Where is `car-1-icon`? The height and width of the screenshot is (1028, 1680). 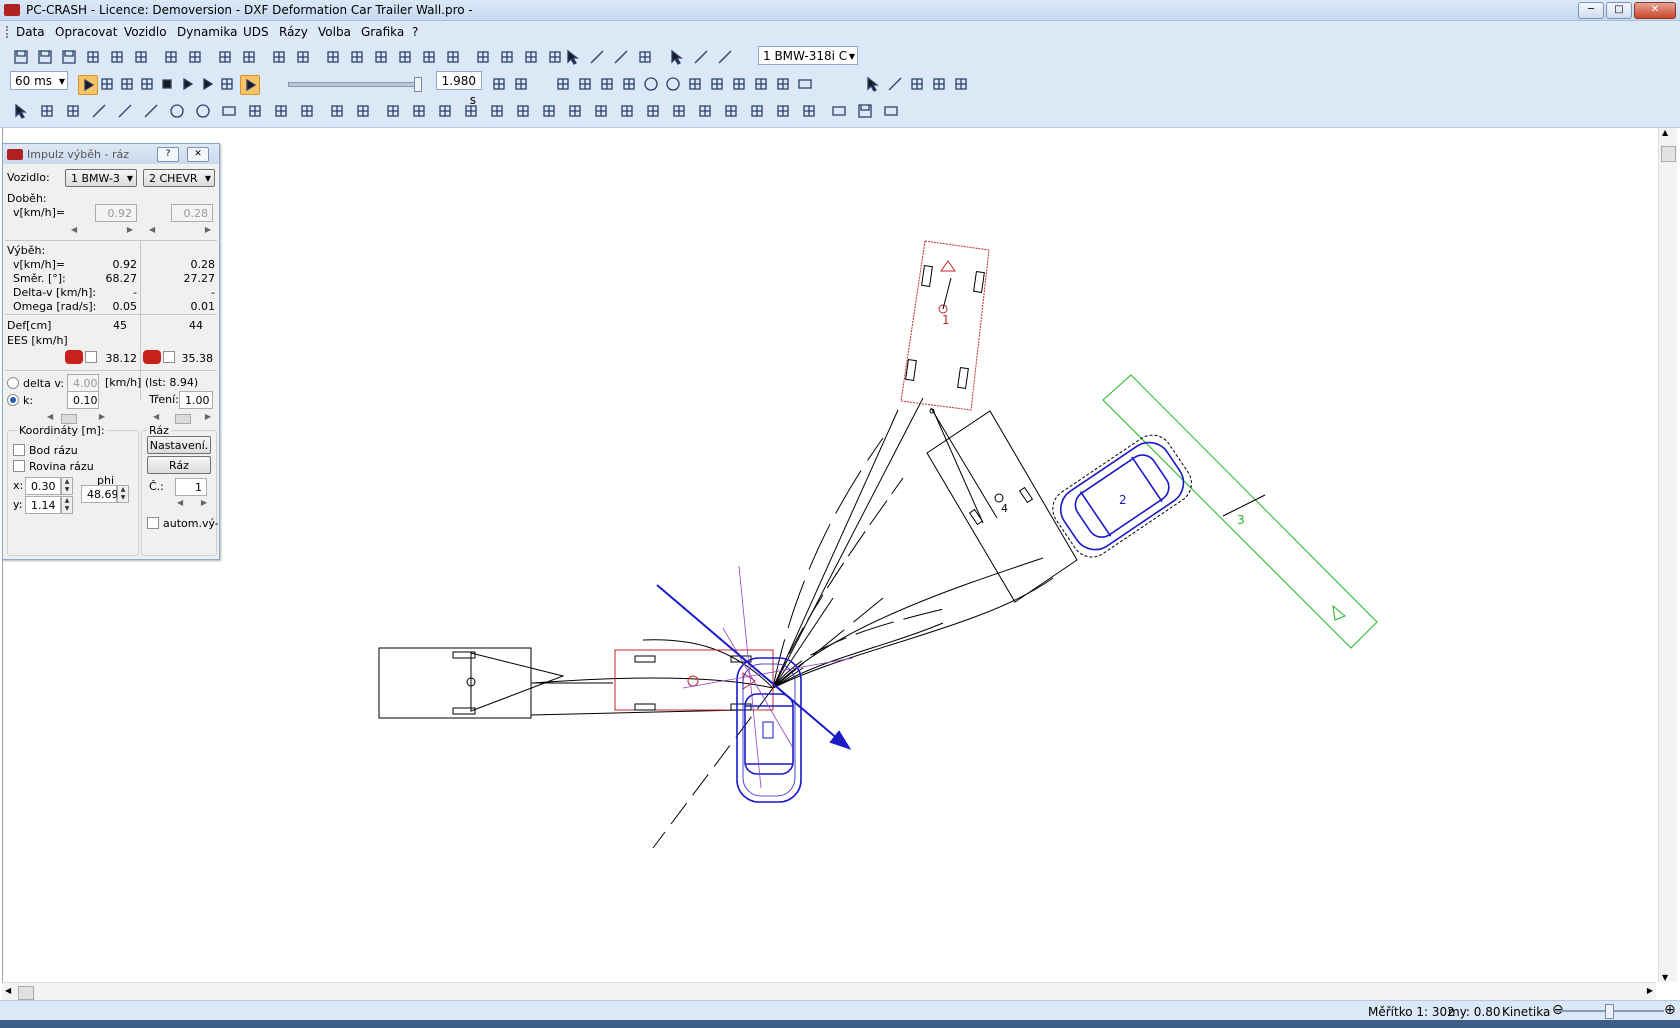 car-1-icon is located at coordinates (74, 357).